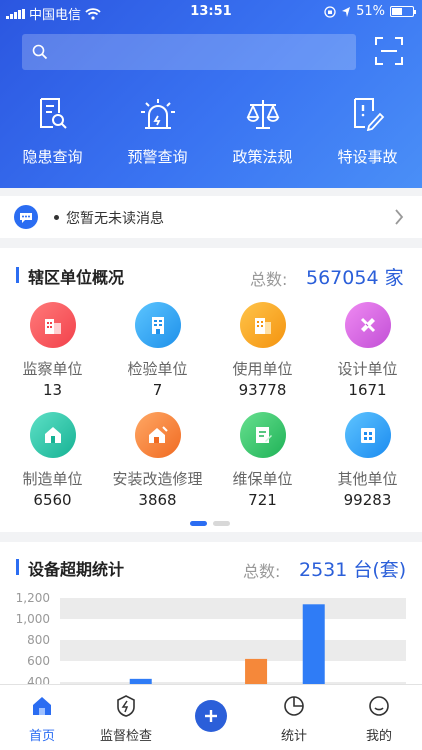 Image resolution: width=422 pixels, height=750 pixels. What do you see at coordinates (52, 500) in the screenshot?
I see `unit-count: 6560` at bounding box center [52, 500].